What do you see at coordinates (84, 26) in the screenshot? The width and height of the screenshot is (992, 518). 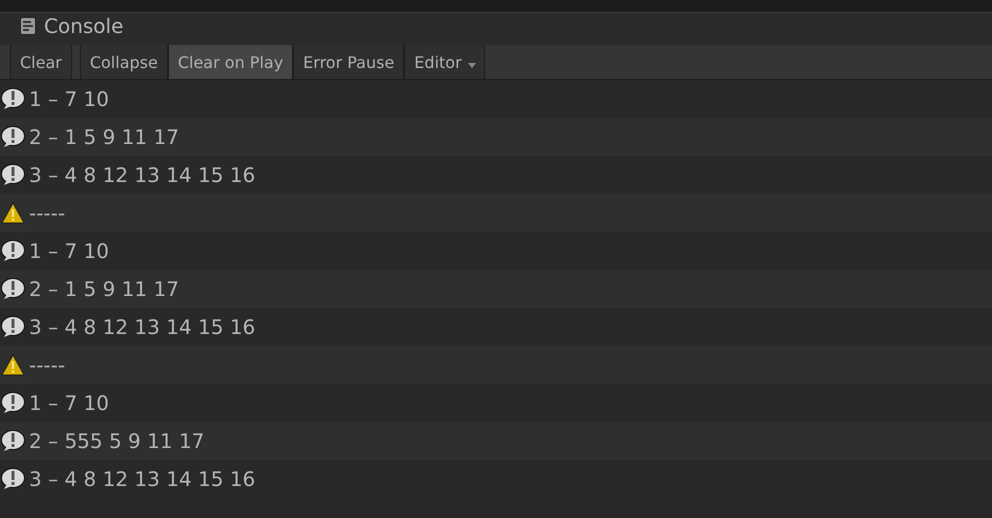 I see `panel-title: Console` at bounding box center [84, 26].